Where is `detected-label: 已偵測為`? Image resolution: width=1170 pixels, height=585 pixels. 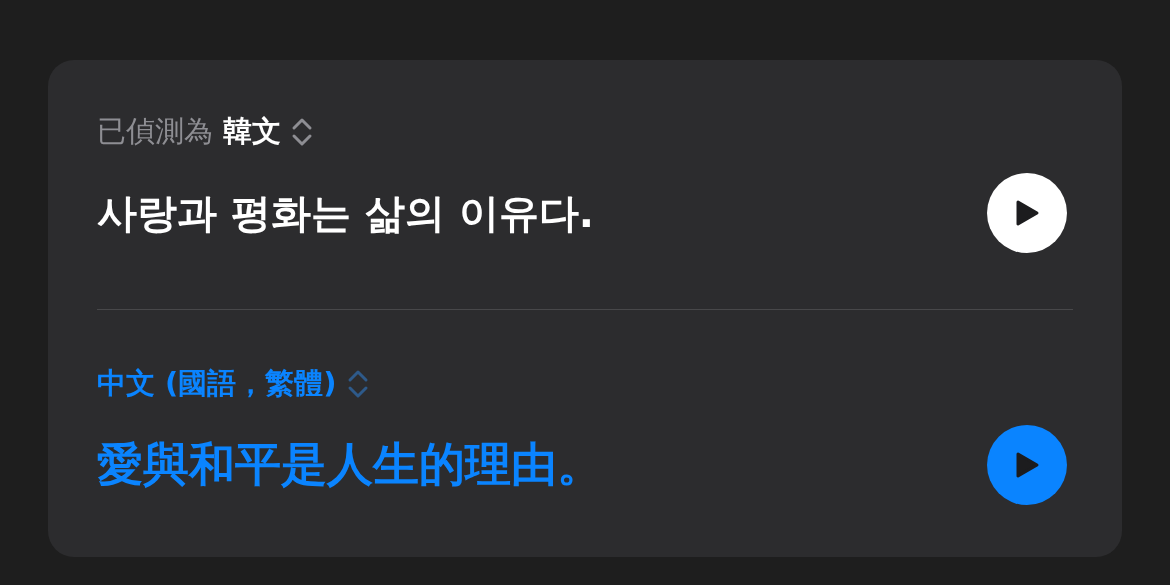
detected-label: 已偵測為 is located at coordinates (155, 131).